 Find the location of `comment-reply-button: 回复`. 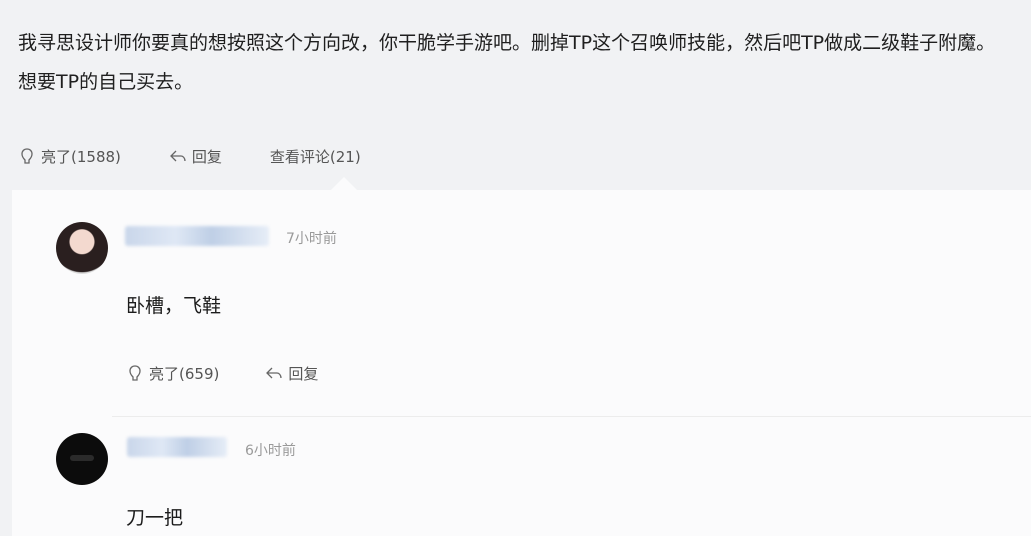

comment-reply-button: 回复 is located at coordinates (291, 373).